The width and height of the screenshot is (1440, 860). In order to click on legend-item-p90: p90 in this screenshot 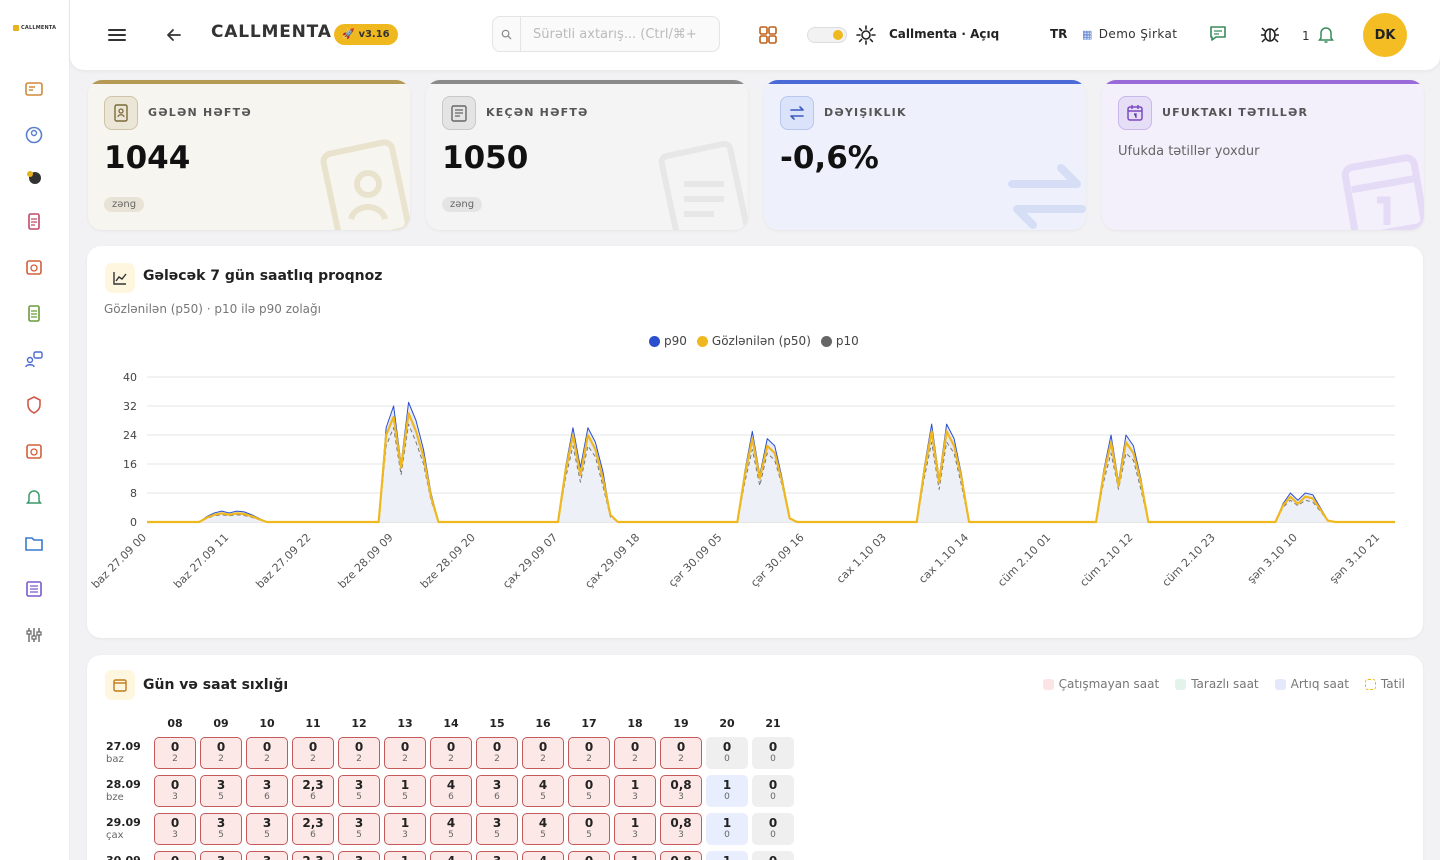, I will do `click(668, 341)`.